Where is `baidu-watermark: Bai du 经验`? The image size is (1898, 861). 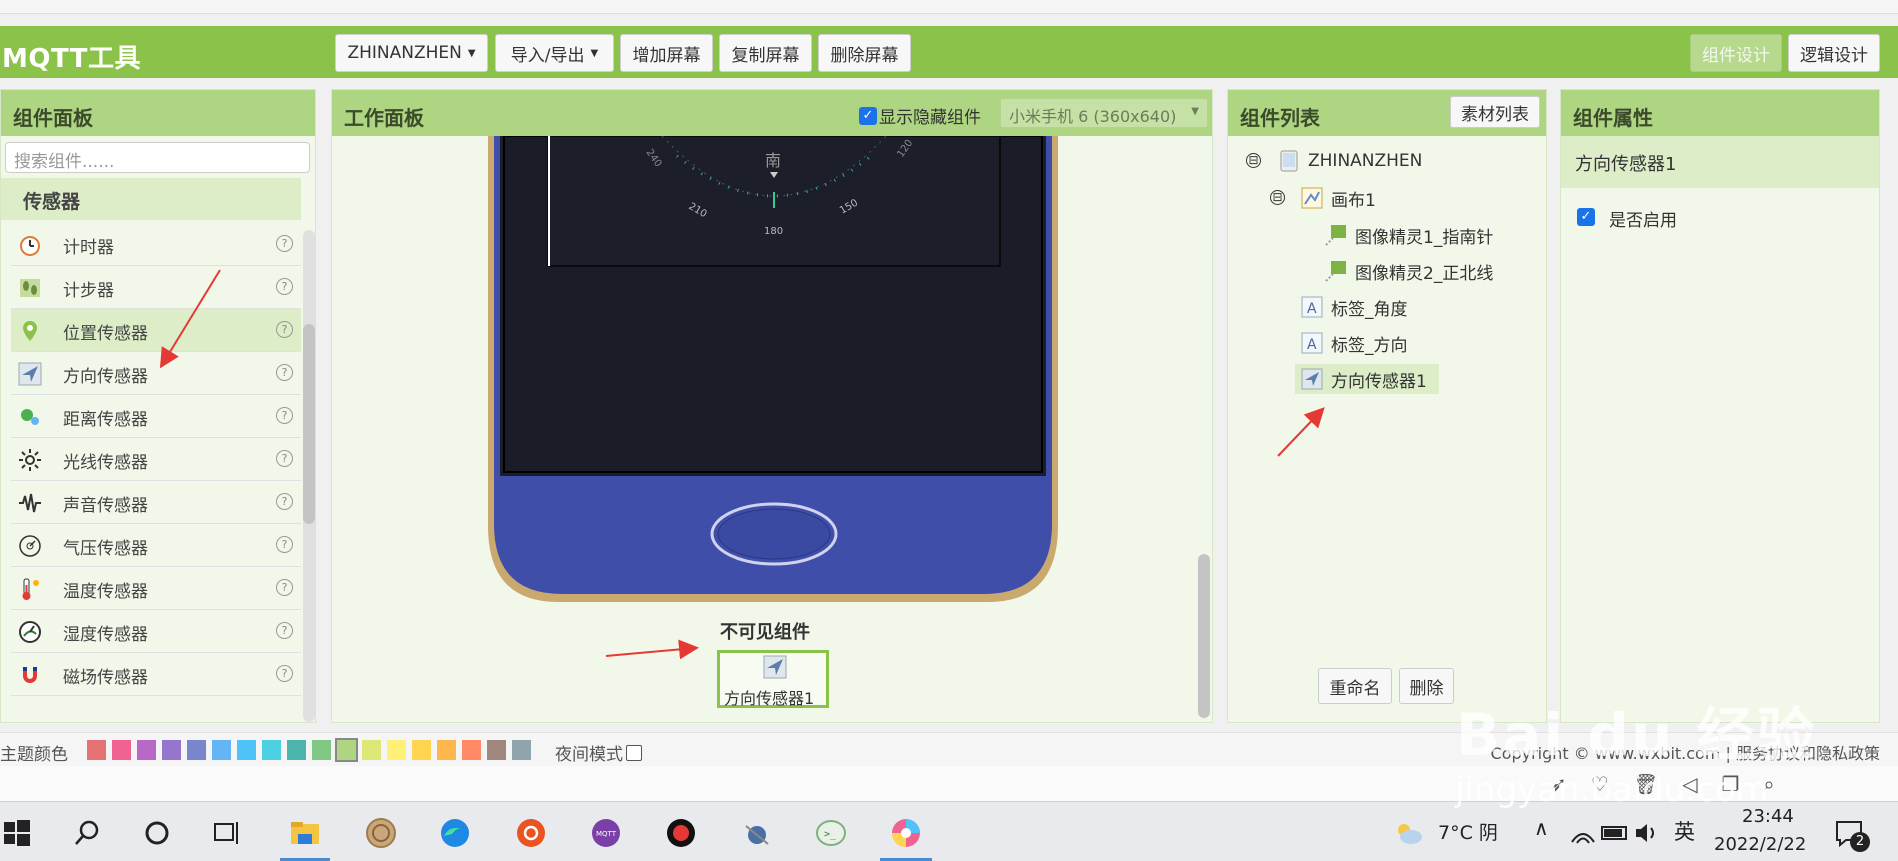
baidu-watermark: Bai du 经验 is located at coordinates (1636, 735).